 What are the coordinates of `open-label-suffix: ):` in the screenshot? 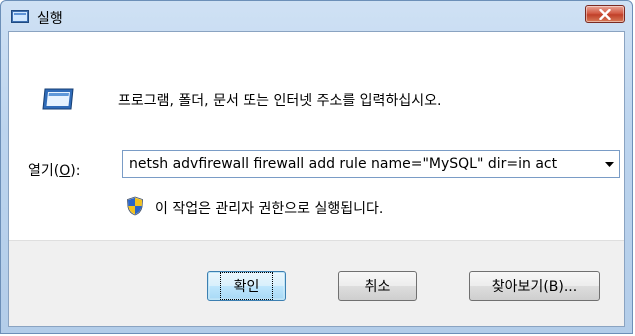 It's located at (75, 171).